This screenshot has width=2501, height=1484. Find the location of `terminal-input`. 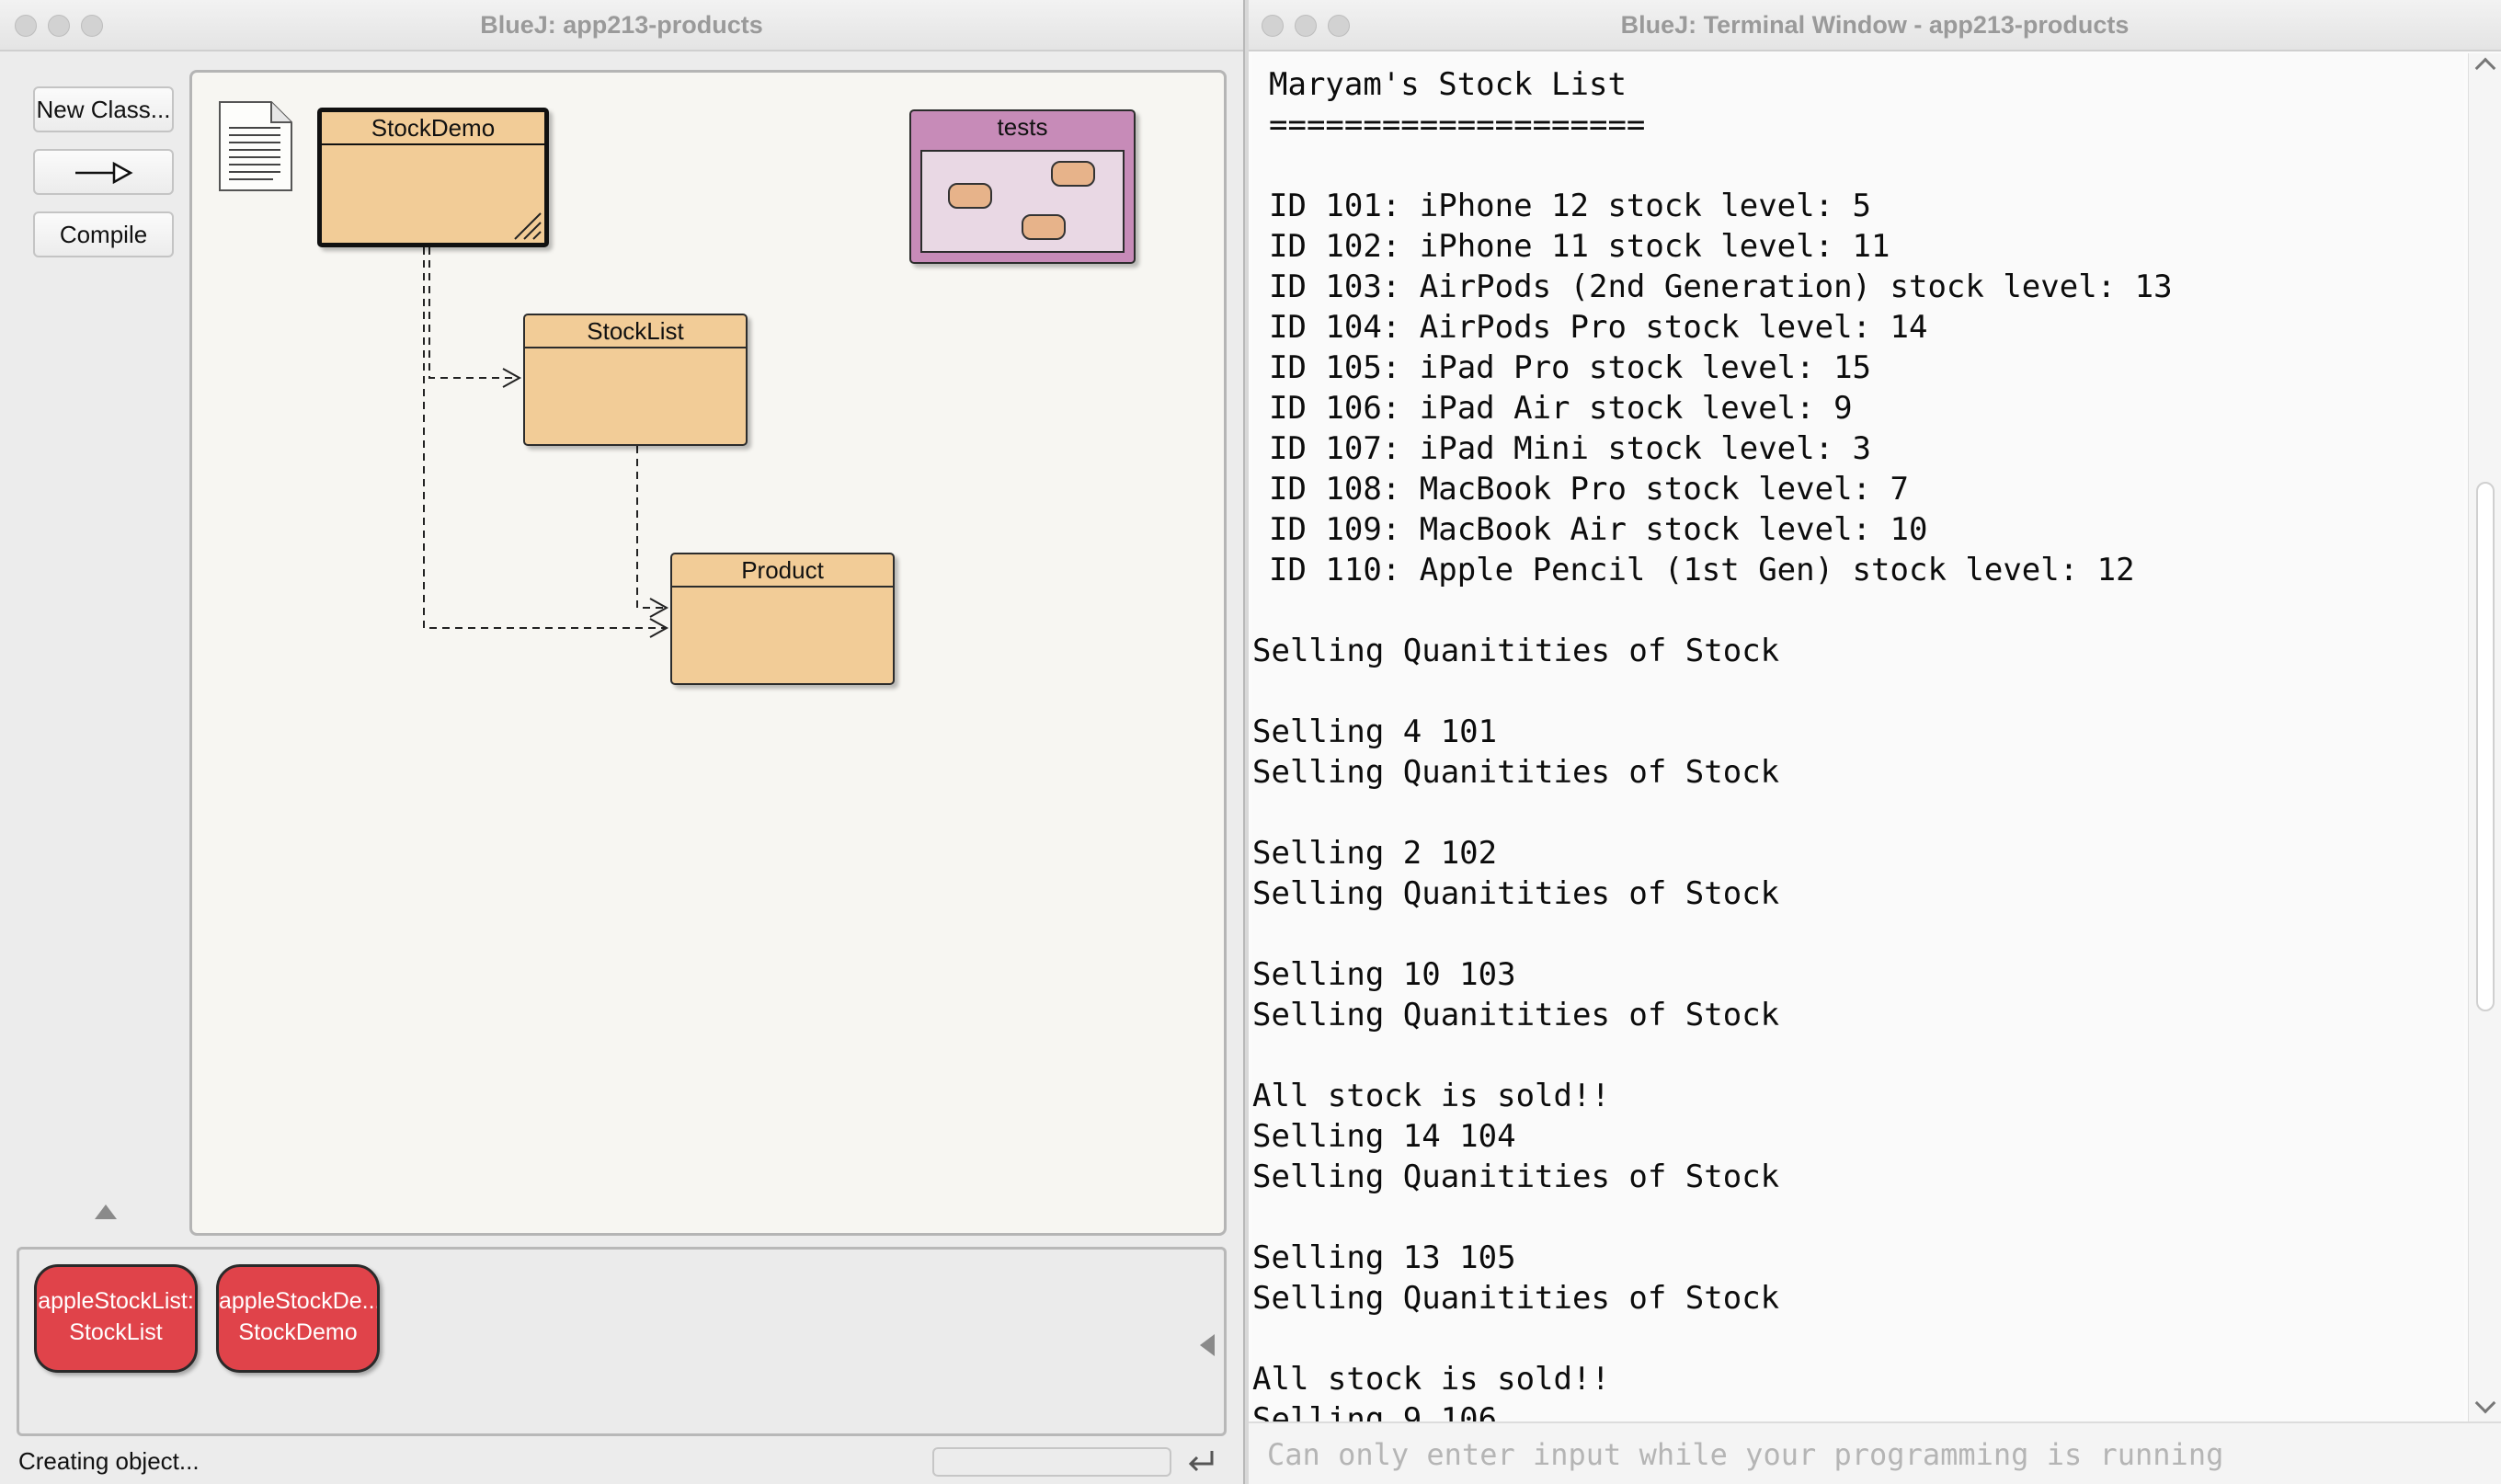

terminal-input is located at coordinates (1864, 1454).